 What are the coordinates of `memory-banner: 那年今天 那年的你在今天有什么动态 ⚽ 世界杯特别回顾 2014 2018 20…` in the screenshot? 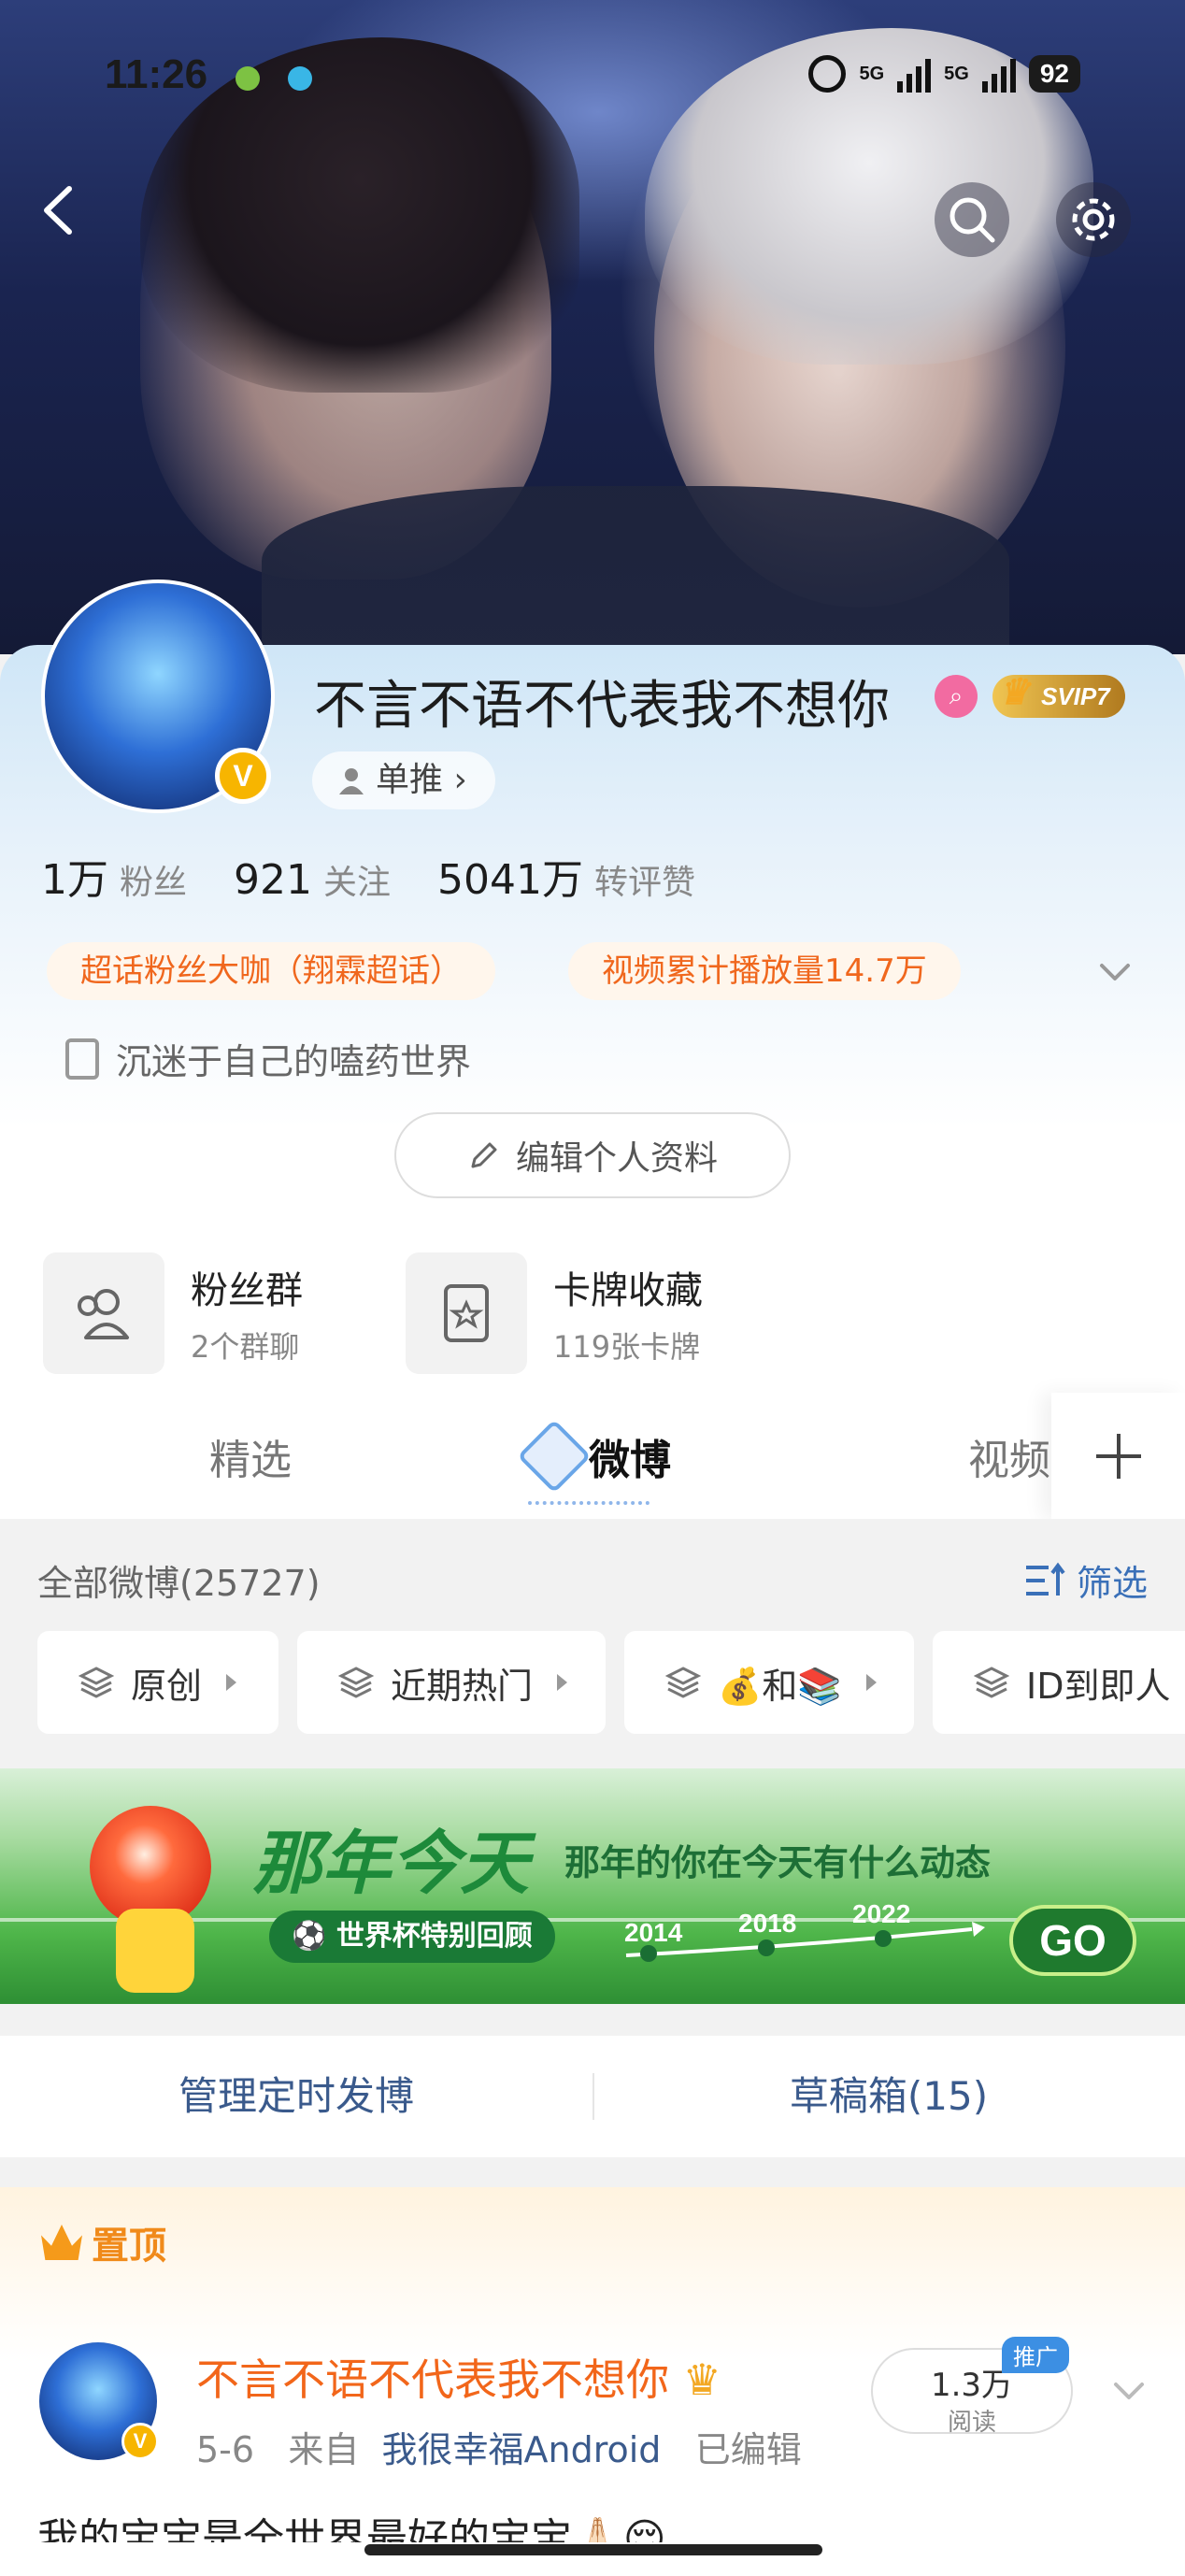 It's located at (592, 1886).